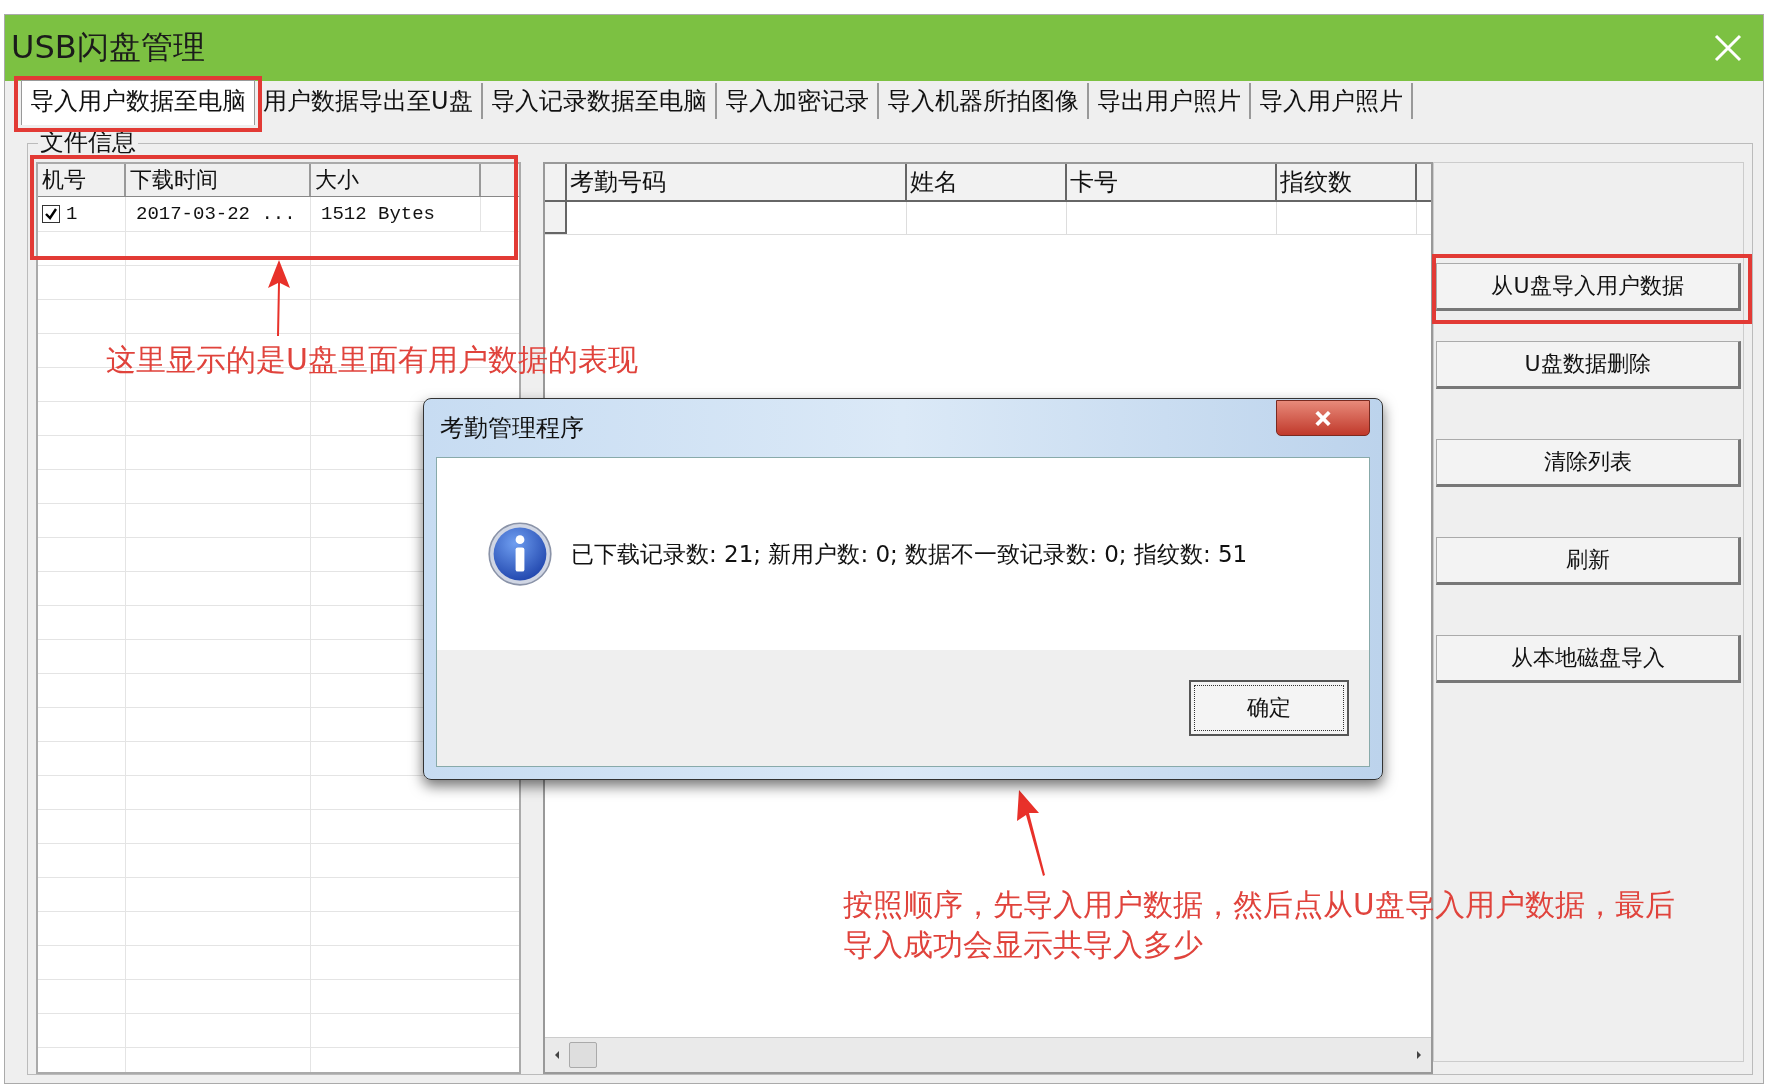 The image size is (1770, 1089). Describe the element at coordinates (218, 180) in the screenshot. I see `column-header: 下载时间` at that location.